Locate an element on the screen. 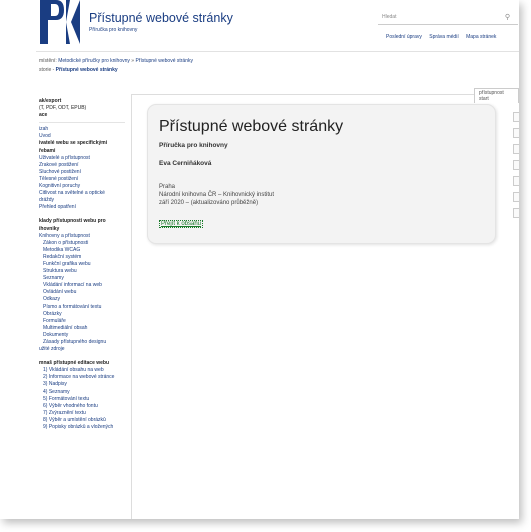 This screenshot has height=532, width=531. sidebar-nav-link: 8) Výběr a umístění obrázků is located at coordinates (82, 420).